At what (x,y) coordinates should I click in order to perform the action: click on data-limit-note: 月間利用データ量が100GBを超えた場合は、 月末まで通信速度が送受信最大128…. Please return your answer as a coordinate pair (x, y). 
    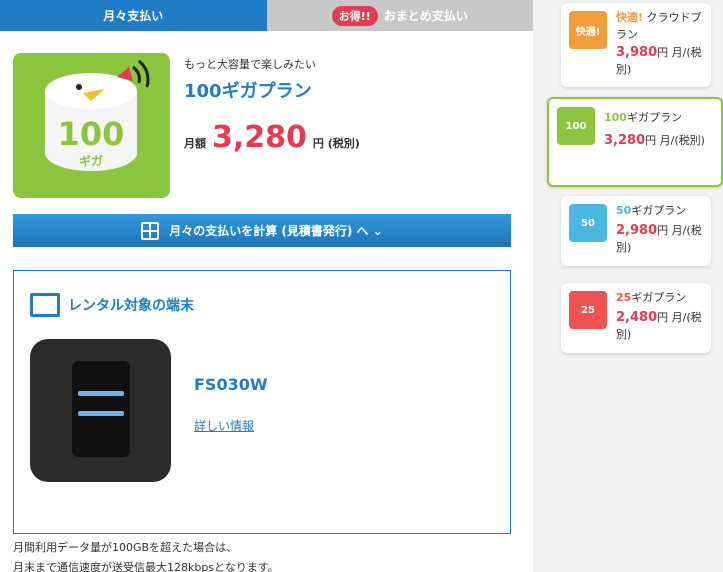
    Looking at the image, I should click on (146, 555).